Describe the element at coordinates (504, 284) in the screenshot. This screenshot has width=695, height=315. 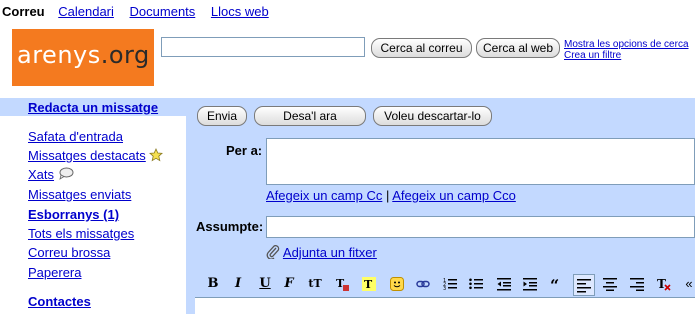
I see `outdent-icon` at that location.